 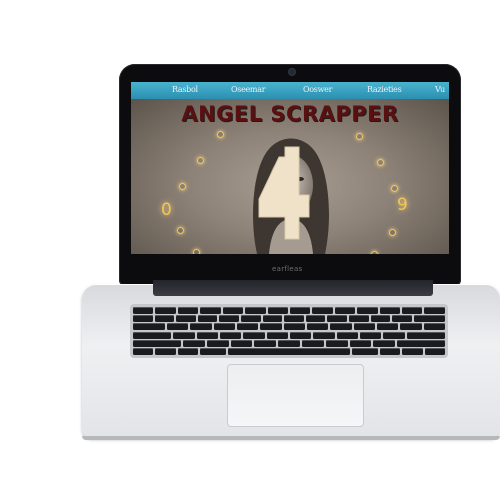 I want to click on laptop-front-edge, so click(x=291, y=438).